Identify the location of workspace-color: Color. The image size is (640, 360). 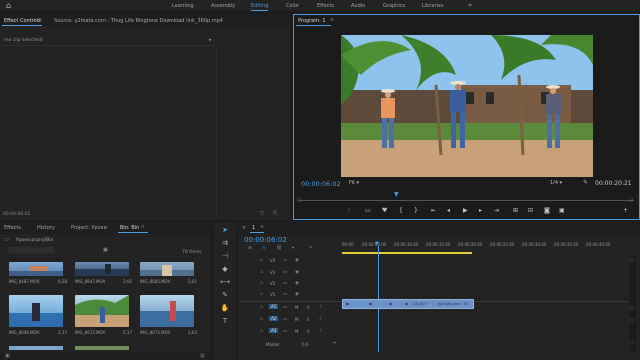
(292, 6).